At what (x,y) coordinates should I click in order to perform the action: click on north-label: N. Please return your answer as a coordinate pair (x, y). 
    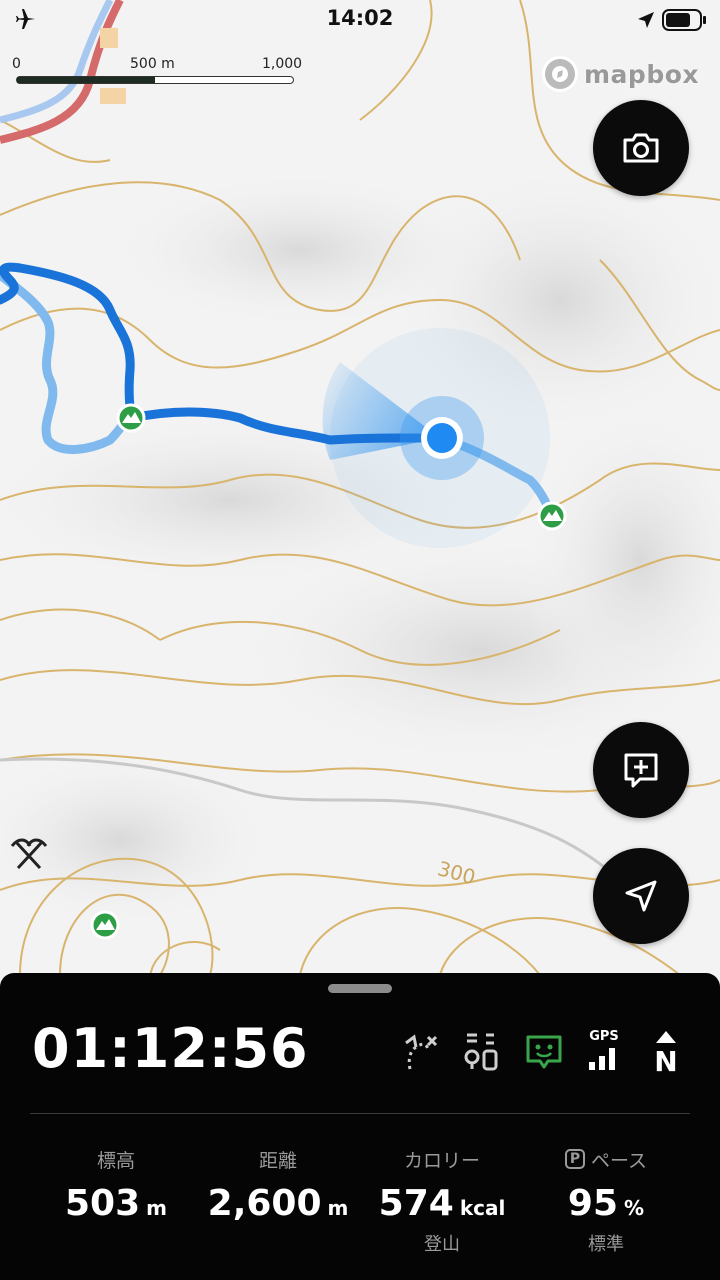
    Looking at the image, I should click on (666, 1061).